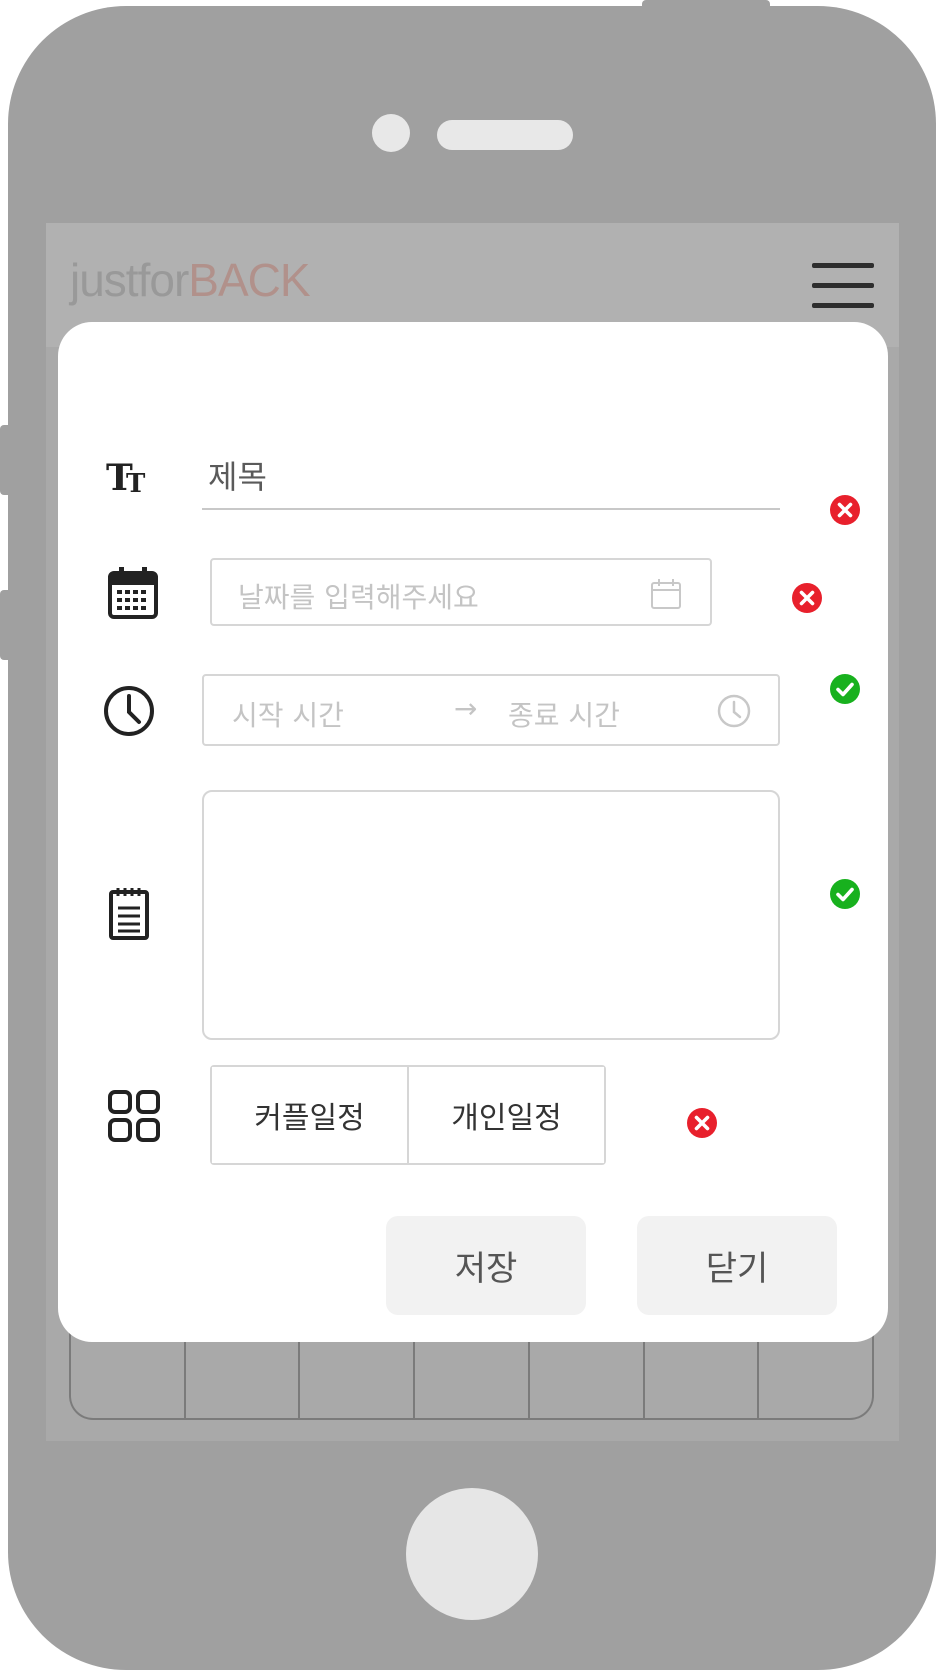 The width and height of the screenshot is (938, 1675). What do you see at coordinates (702, 1123) in the screenshot?
I see `type-error-icon` at bounding box center [702, 1123].